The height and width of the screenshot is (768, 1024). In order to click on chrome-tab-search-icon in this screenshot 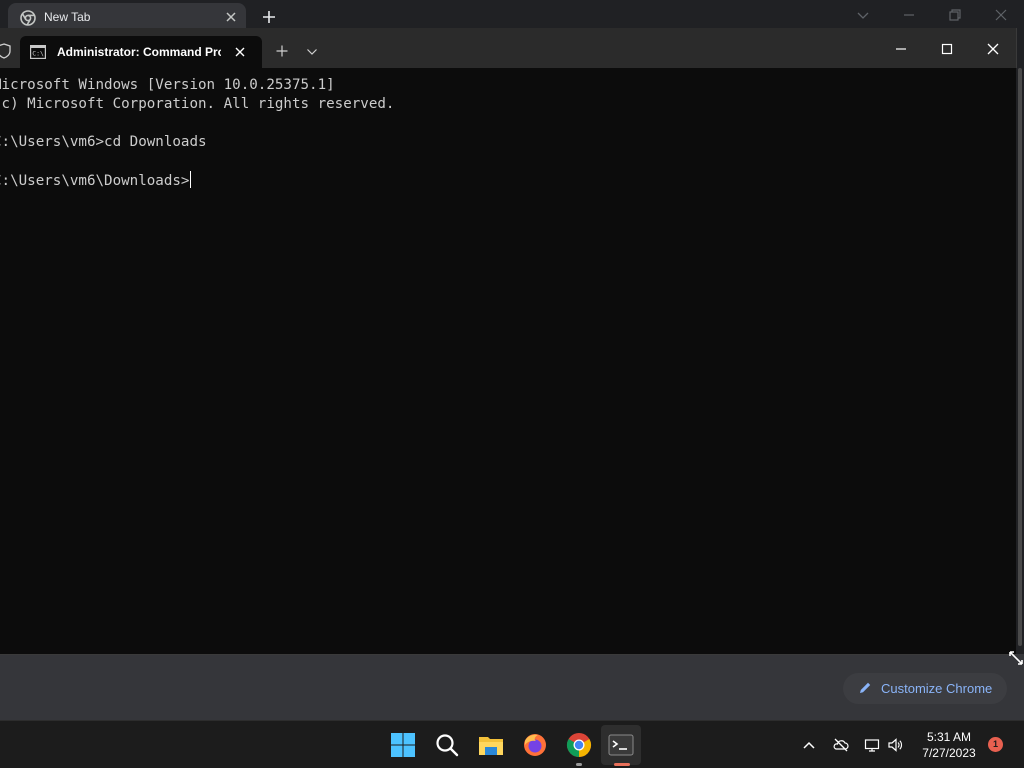, I will do `click(863, 15)`.